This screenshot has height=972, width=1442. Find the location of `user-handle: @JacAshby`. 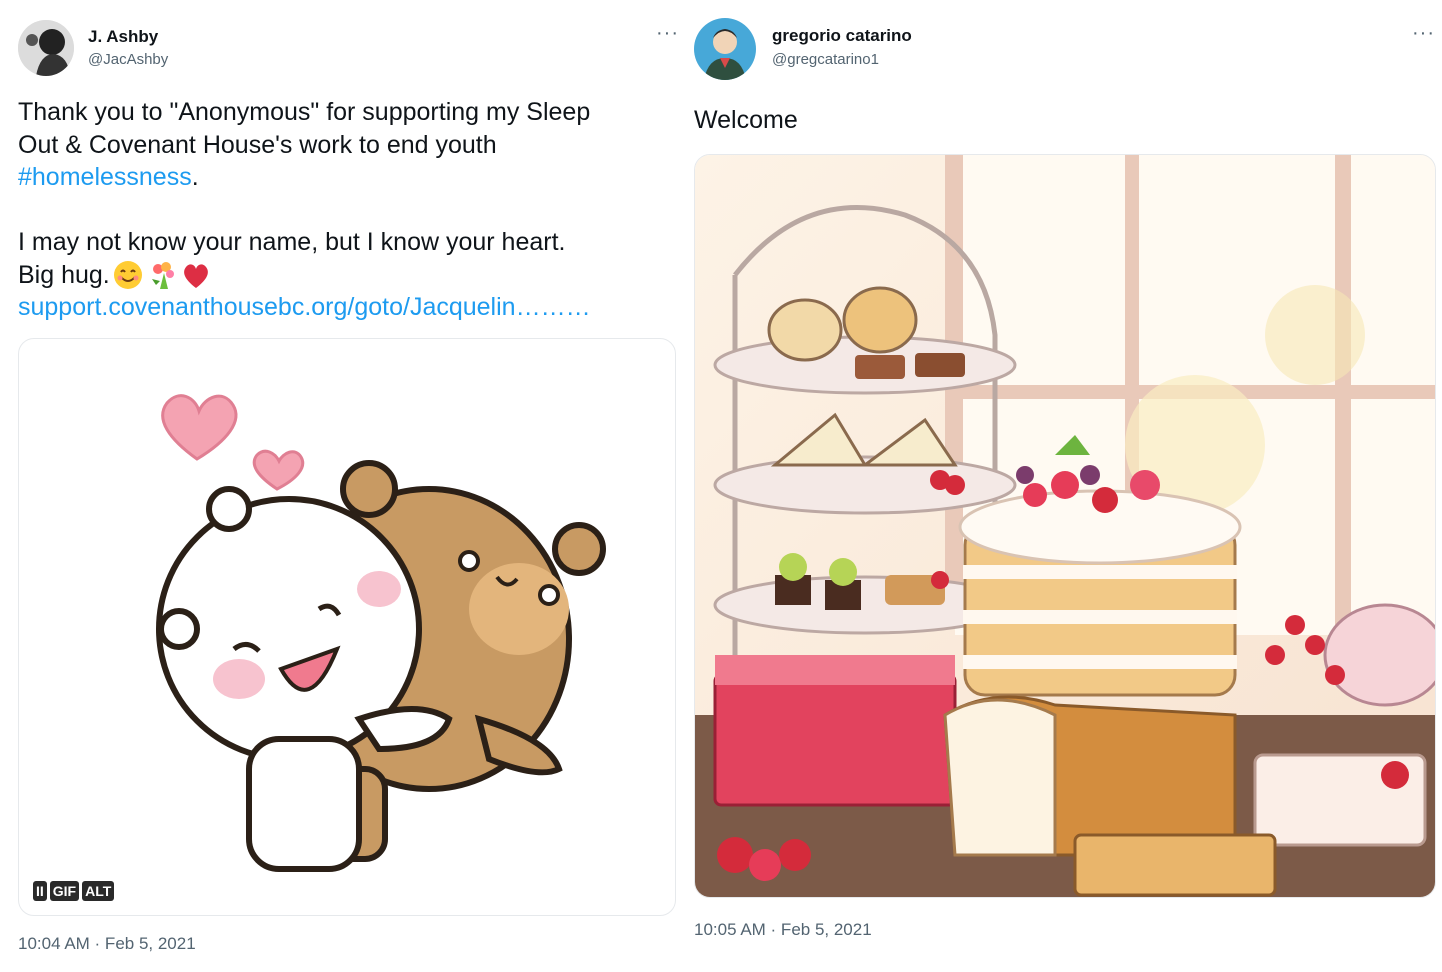

user-handle: @JacAshby is located at coordinates (128, 59).